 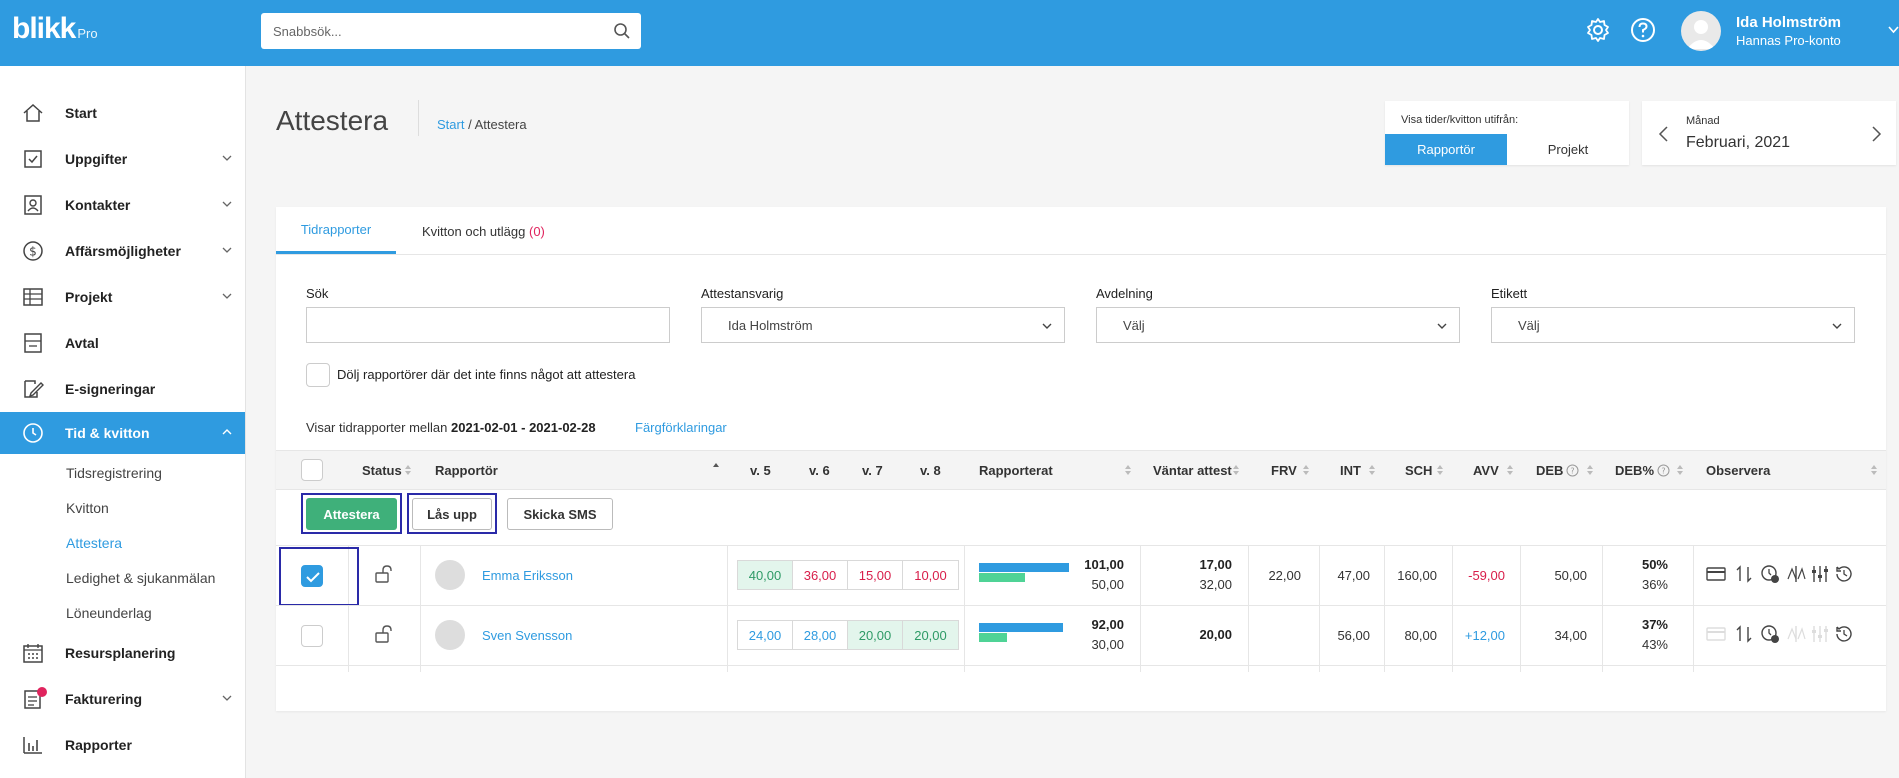 I want to click on sidebar-item-tid-kvitton: Tid & kvitton, so click(x=122, y=433).